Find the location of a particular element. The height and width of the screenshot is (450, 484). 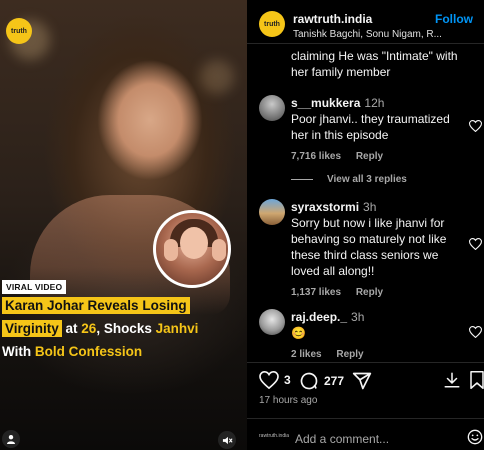

bookmark-icon is located at coordinates (477, 380).